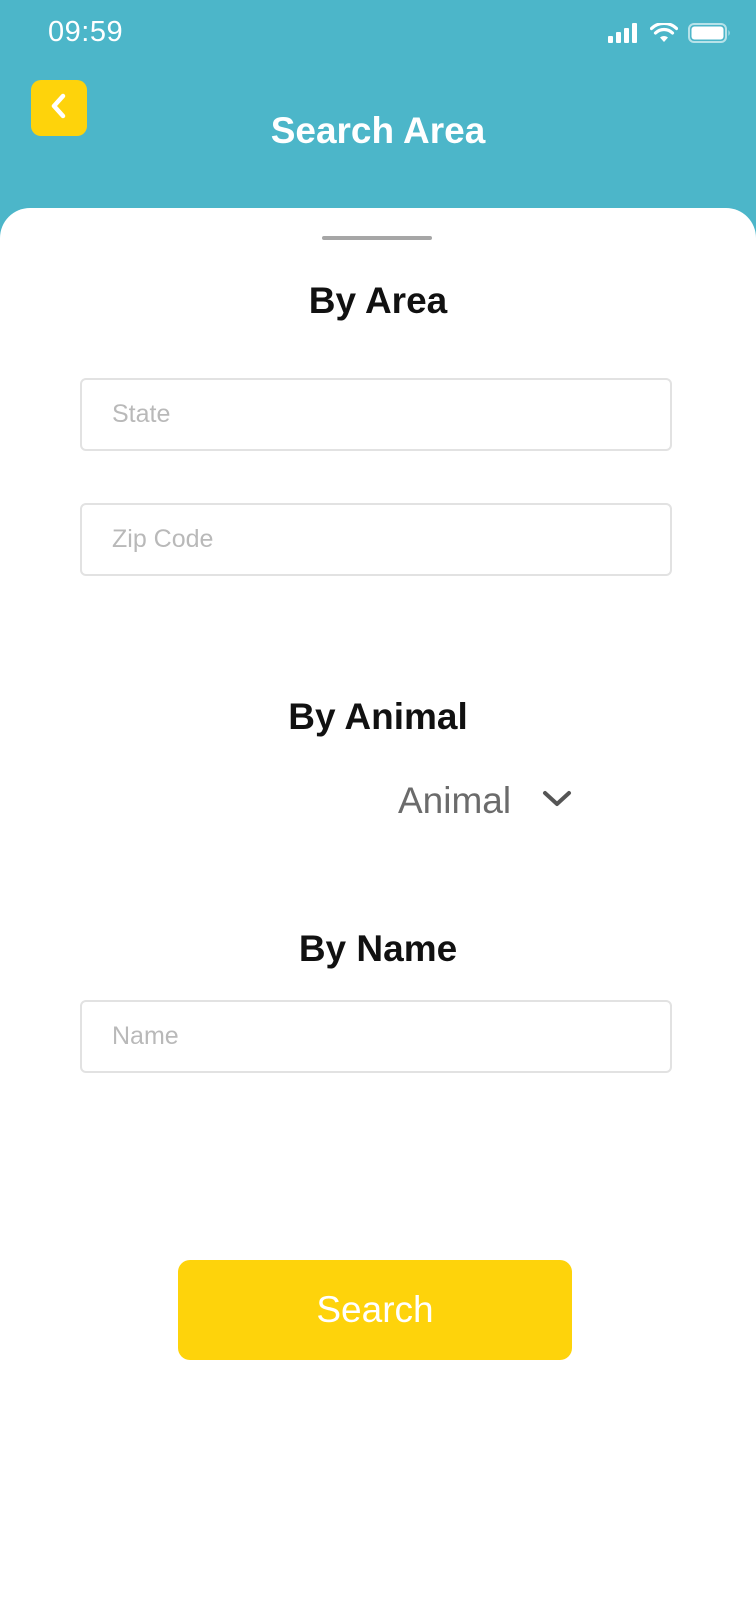 This screenshot has width=756, height=1620. I want to click on header: Search Area, so click(378, 140).